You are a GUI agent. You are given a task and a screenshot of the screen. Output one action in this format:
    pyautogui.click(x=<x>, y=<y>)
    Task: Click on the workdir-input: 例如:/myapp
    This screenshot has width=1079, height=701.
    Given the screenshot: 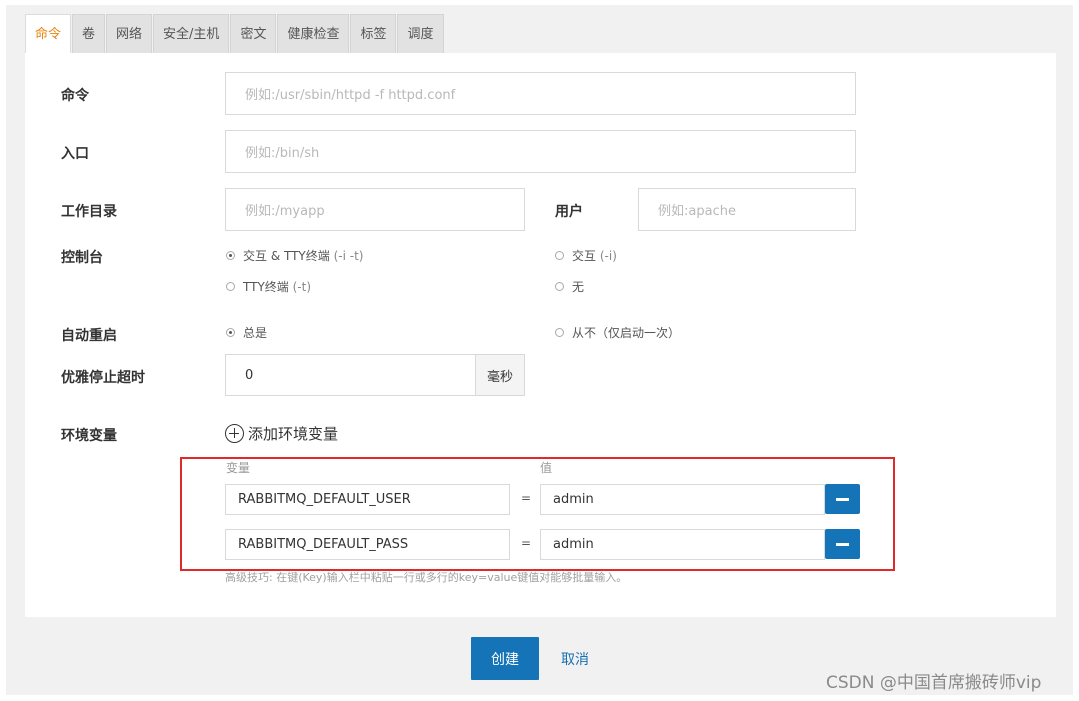 What is the action you would take?
    pyautogui.click(x=375, y=209)
    